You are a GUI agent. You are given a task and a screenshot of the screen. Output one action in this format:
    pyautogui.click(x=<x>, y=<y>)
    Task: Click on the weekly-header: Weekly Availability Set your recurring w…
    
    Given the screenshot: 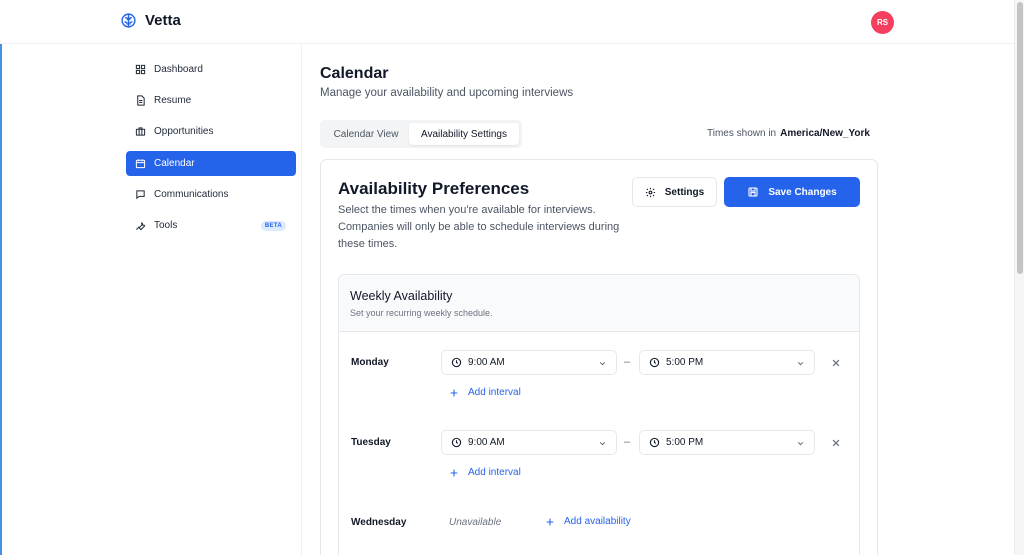 What is the action you would take?
    pyautogui.click(x=599, y=303)
    